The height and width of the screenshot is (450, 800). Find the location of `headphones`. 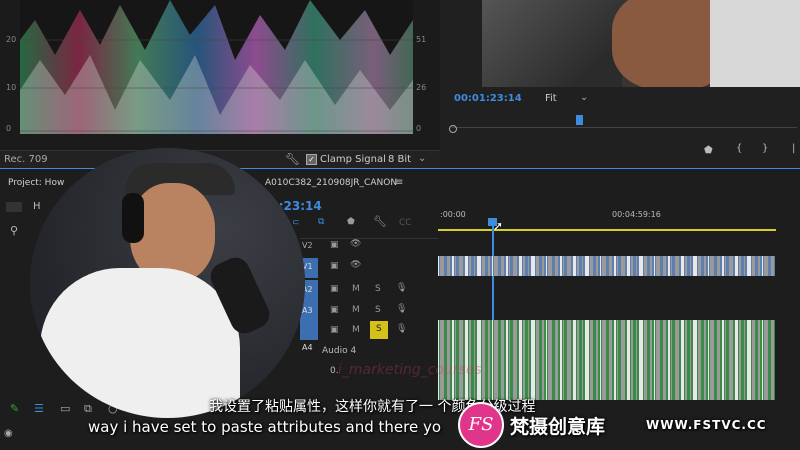

headphones is located at coordinates (133, 218).